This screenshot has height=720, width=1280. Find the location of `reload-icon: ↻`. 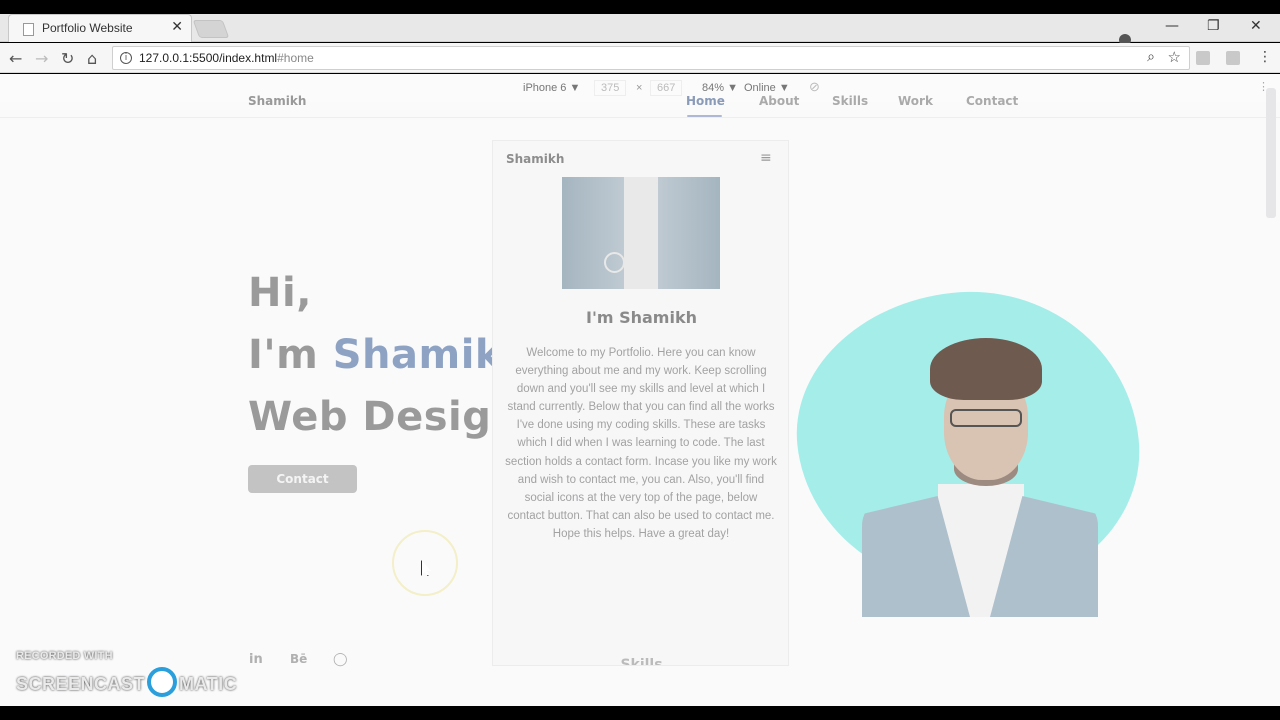

reload-icon: ↻ is located at coordinates (67, 58).